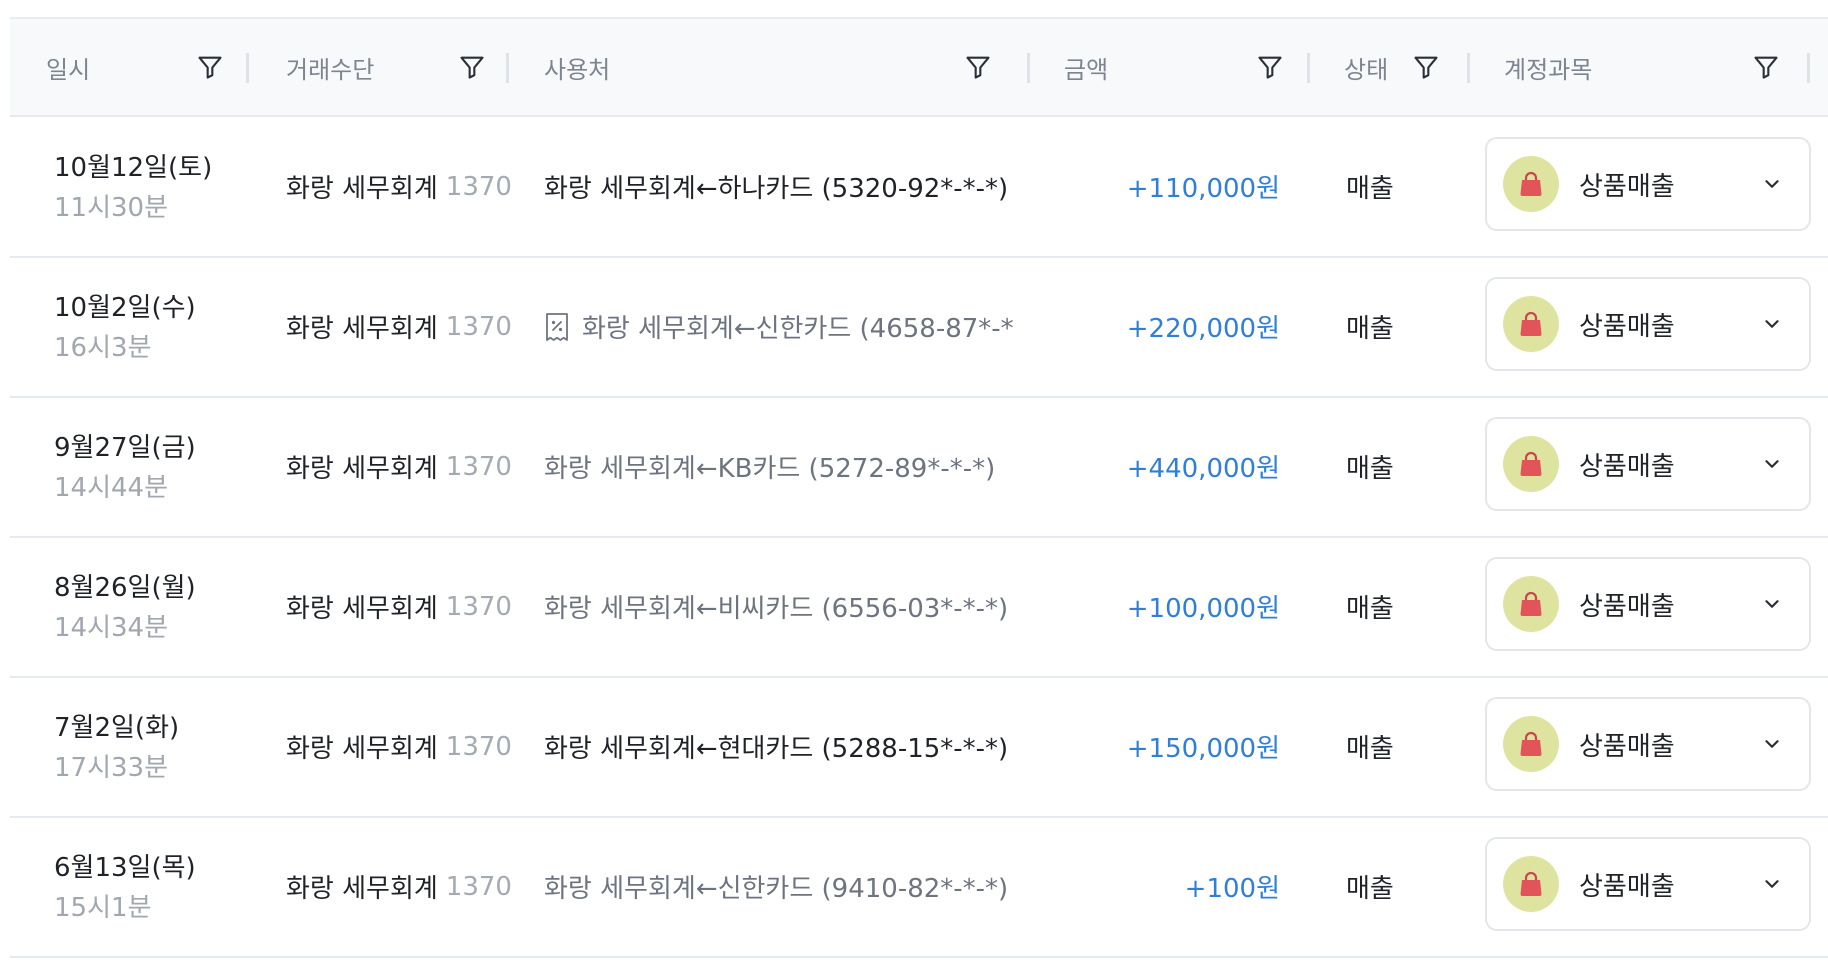  Describe the element at coordinates (111, 628) in the screenshot. I see `transaction-time: 14시34분` at that location.